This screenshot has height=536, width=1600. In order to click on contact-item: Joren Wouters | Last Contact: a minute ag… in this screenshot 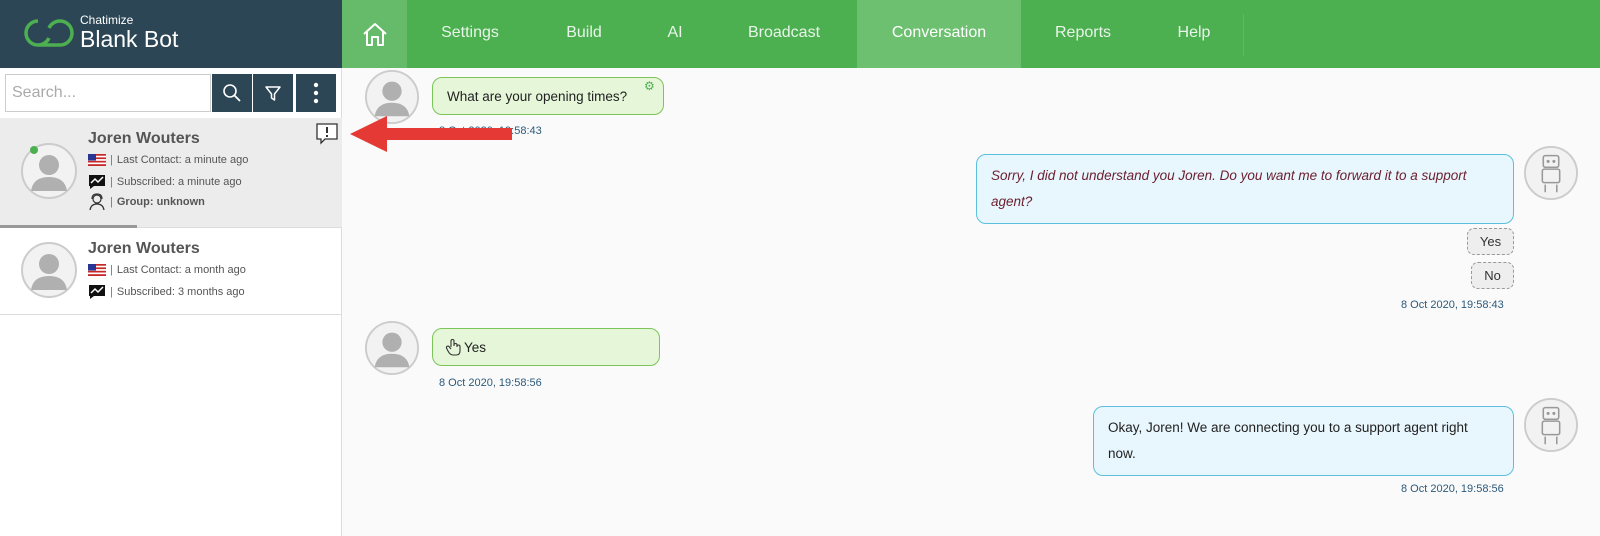, I will do `click(171, 173)`.